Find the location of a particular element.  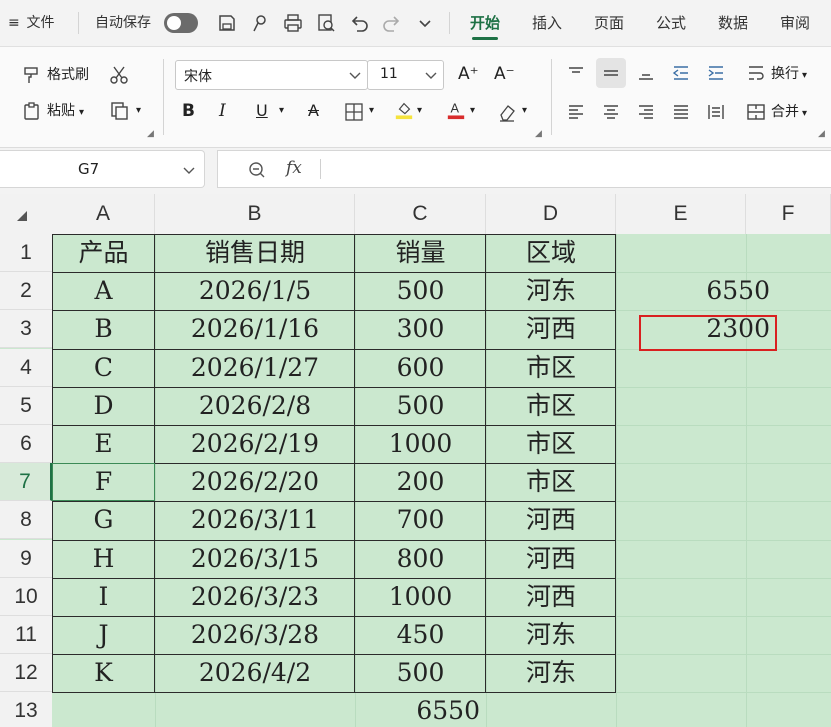

cell-c13: 6550 is located at coordinates (420, 709).